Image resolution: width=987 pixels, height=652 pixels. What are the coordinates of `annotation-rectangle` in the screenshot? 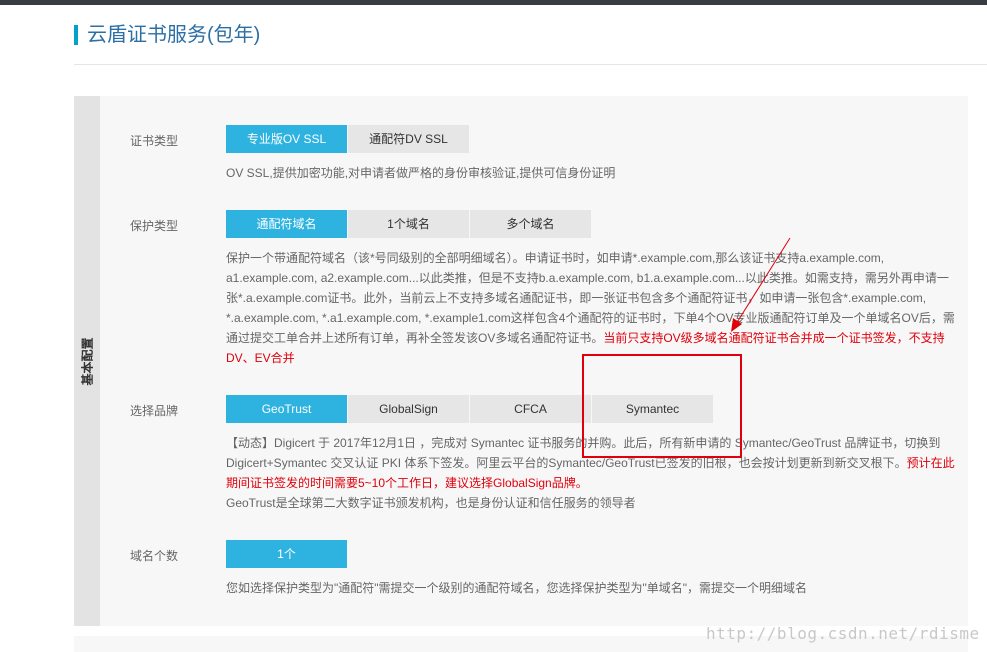 It's located at (662, 406).